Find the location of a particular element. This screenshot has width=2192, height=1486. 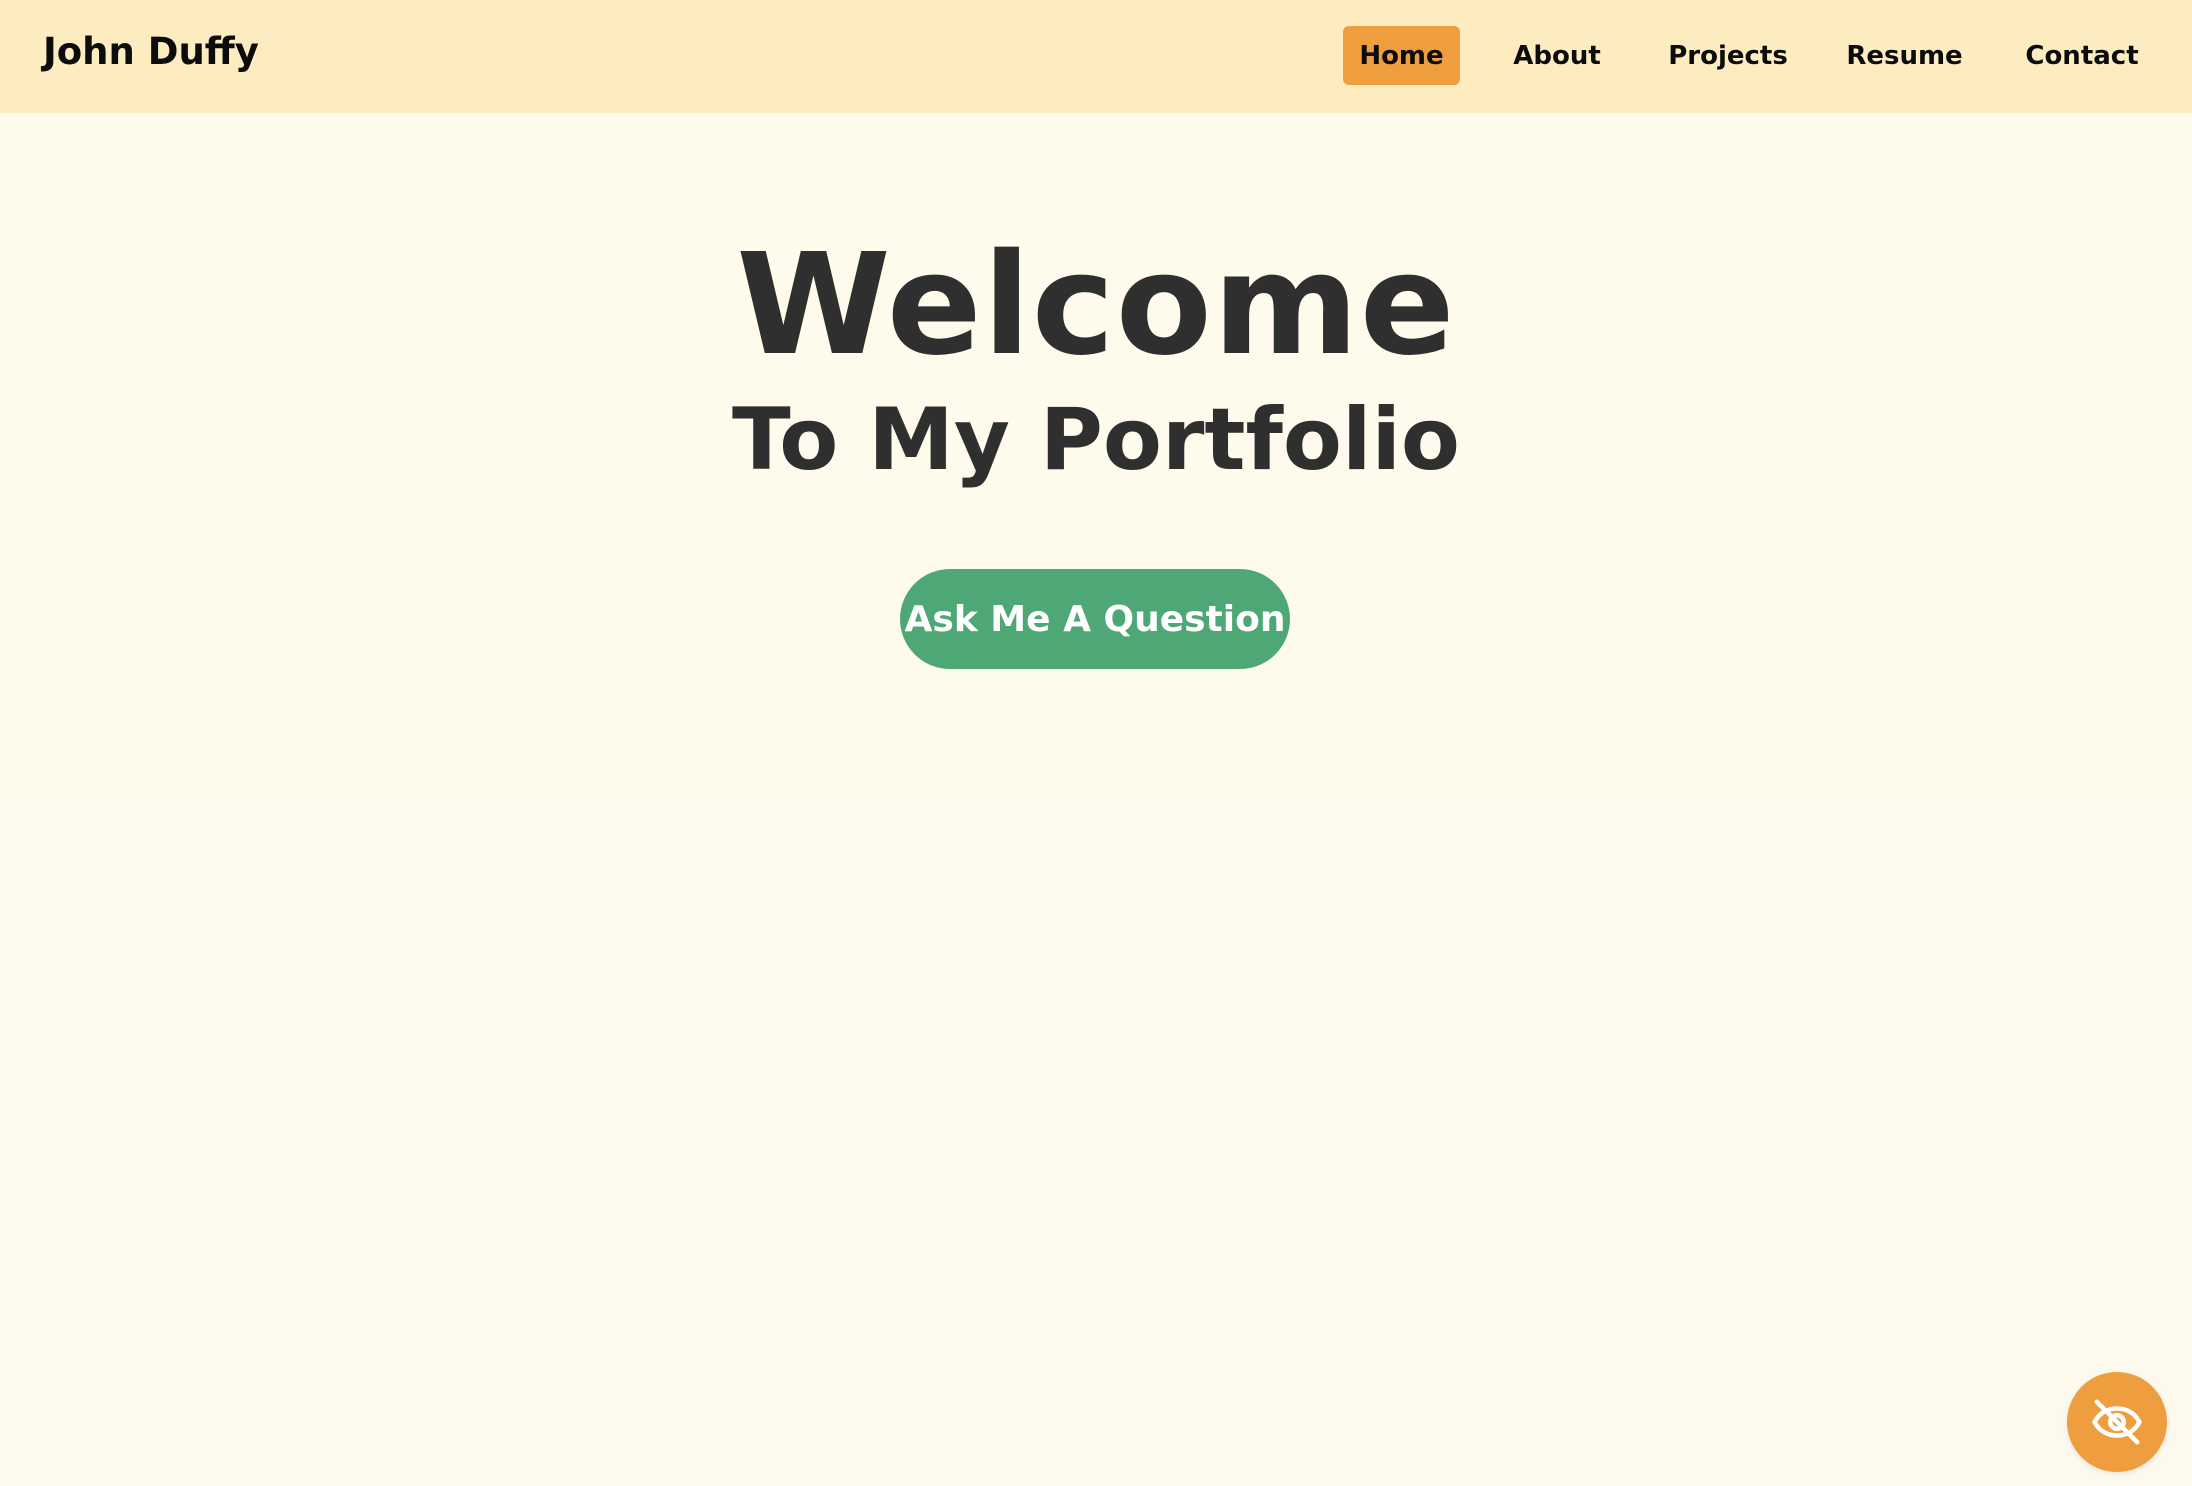

eye-off-icon is located at coordinates (2117, 1422).